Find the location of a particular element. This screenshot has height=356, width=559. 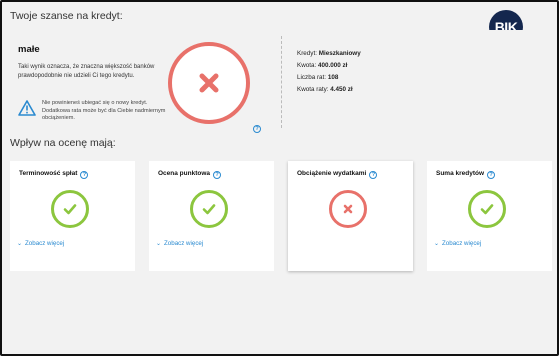

factor-card-ocena: Ocena punktowa? ⌄ Zobacz więcej is located at coordinates (211, 216).